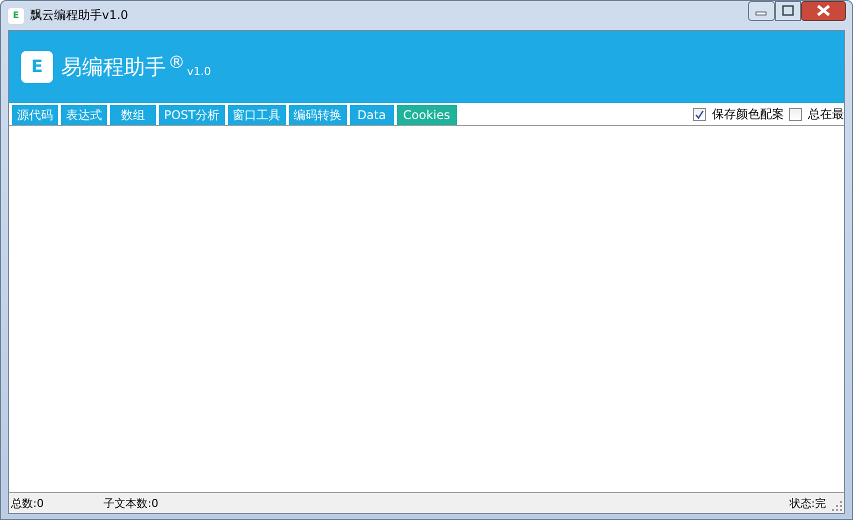 This screenshot has height=520, width=853. I want to click on tab: Data, so click(372, 115).